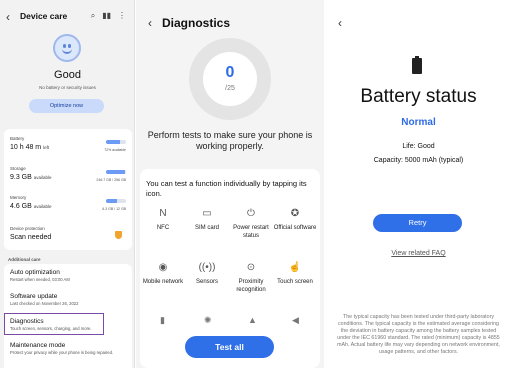  What do you see at coordinates (207, 213) in the screenshot?
I see `sim-card-icon: ▭` at bounding box center [207, 213].